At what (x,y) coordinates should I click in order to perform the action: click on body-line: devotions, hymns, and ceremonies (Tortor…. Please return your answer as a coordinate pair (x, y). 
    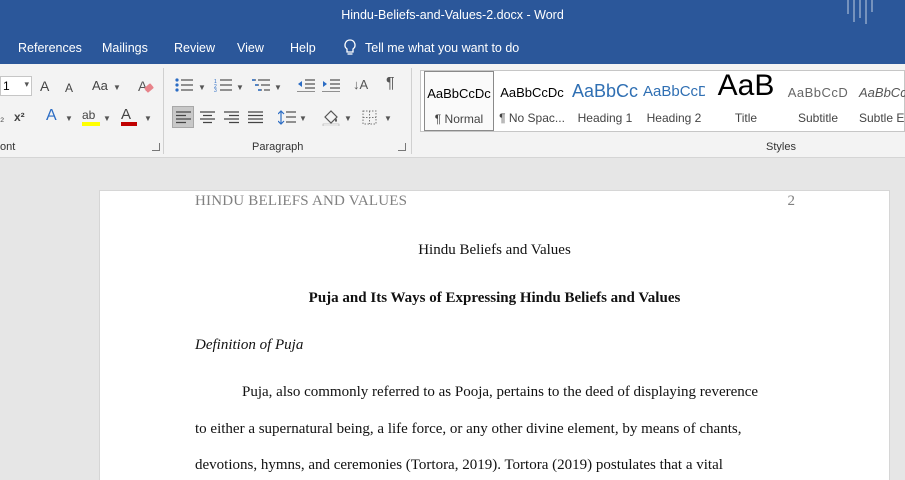
    Looking at the image, I should click on (459, 465).